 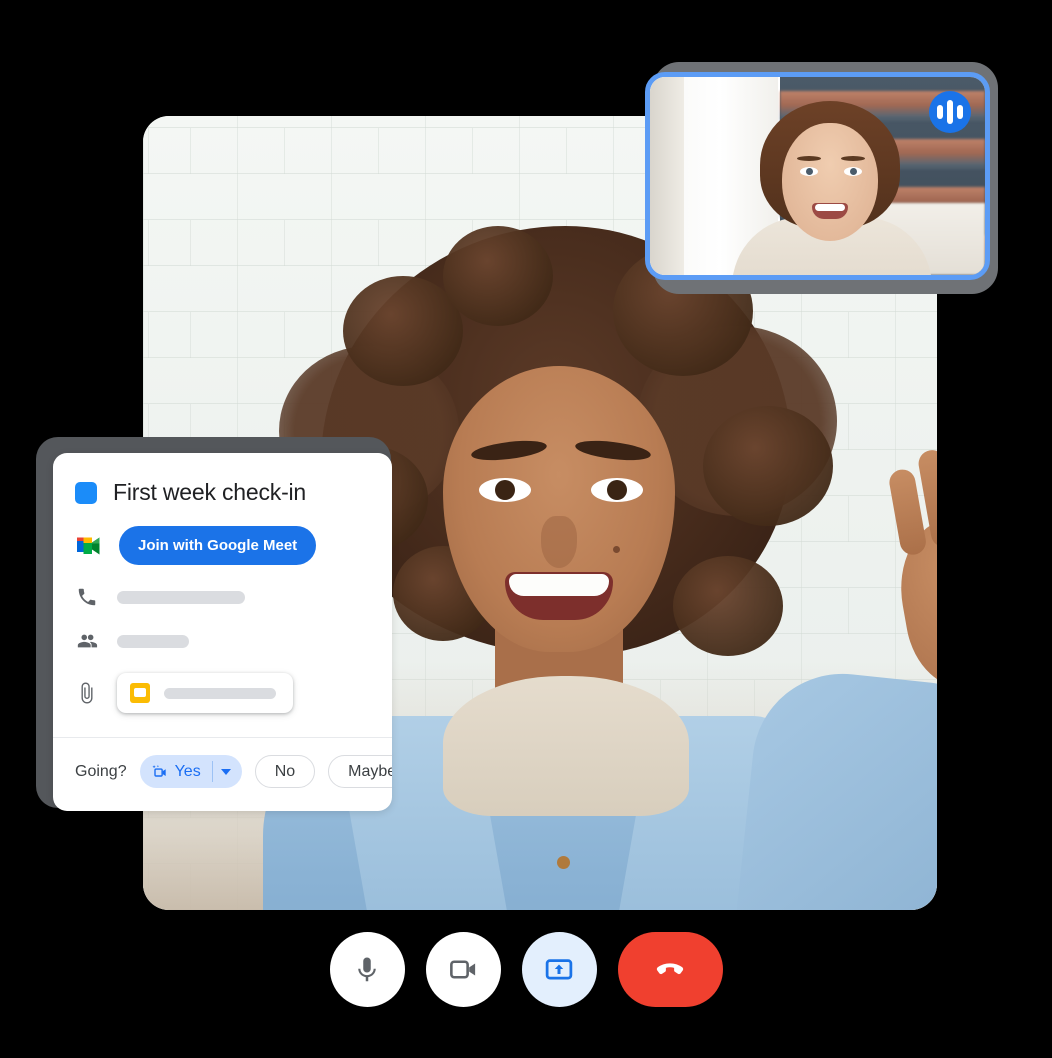 What do you see at coordinates (212, 771) in the screenshot?
I see `yes-divider` at bounding box center [212, 771].